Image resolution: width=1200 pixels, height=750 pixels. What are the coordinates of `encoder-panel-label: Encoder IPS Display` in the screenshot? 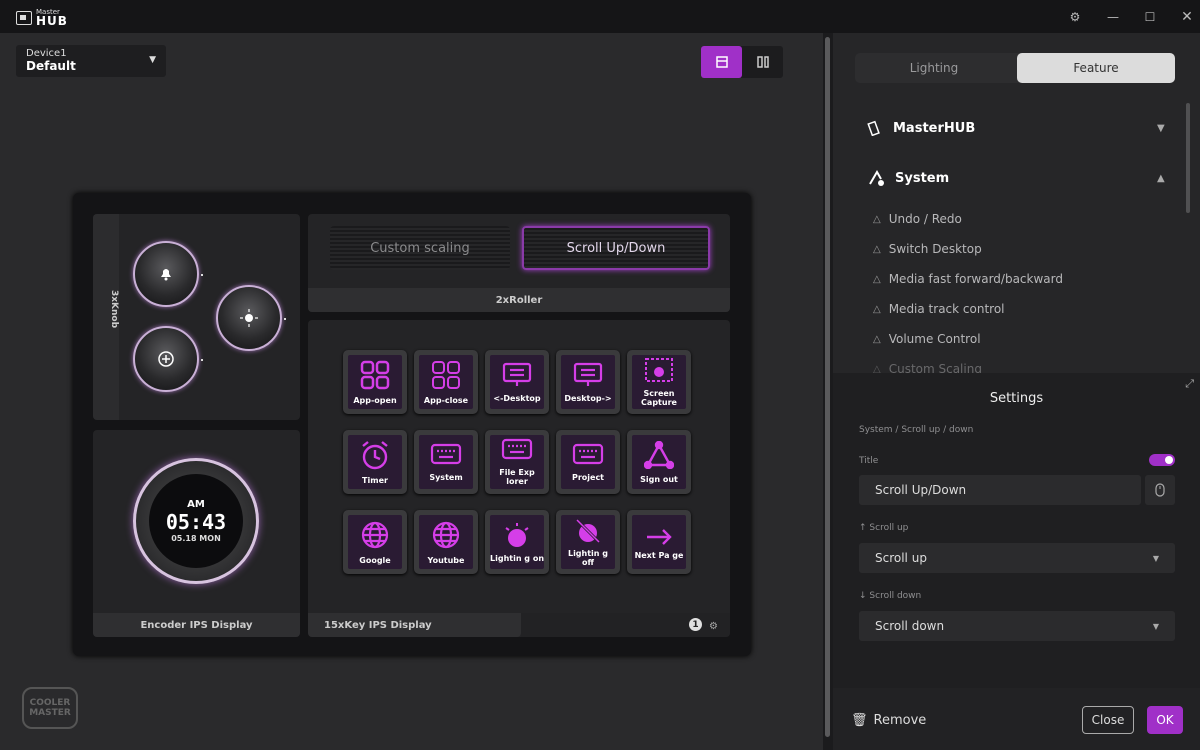 It's located at (196, 625).